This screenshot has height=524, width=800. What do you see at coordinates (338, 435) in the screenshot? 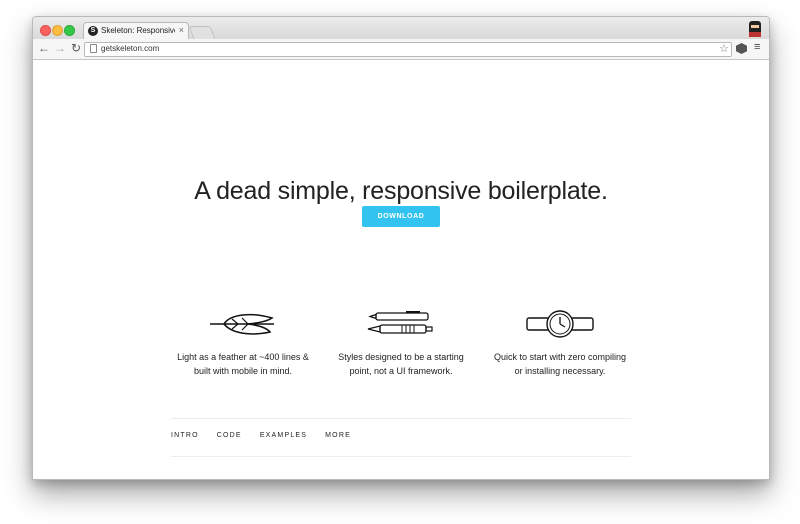
I see `nav-more: MORE` at bounding box center [338, 435].